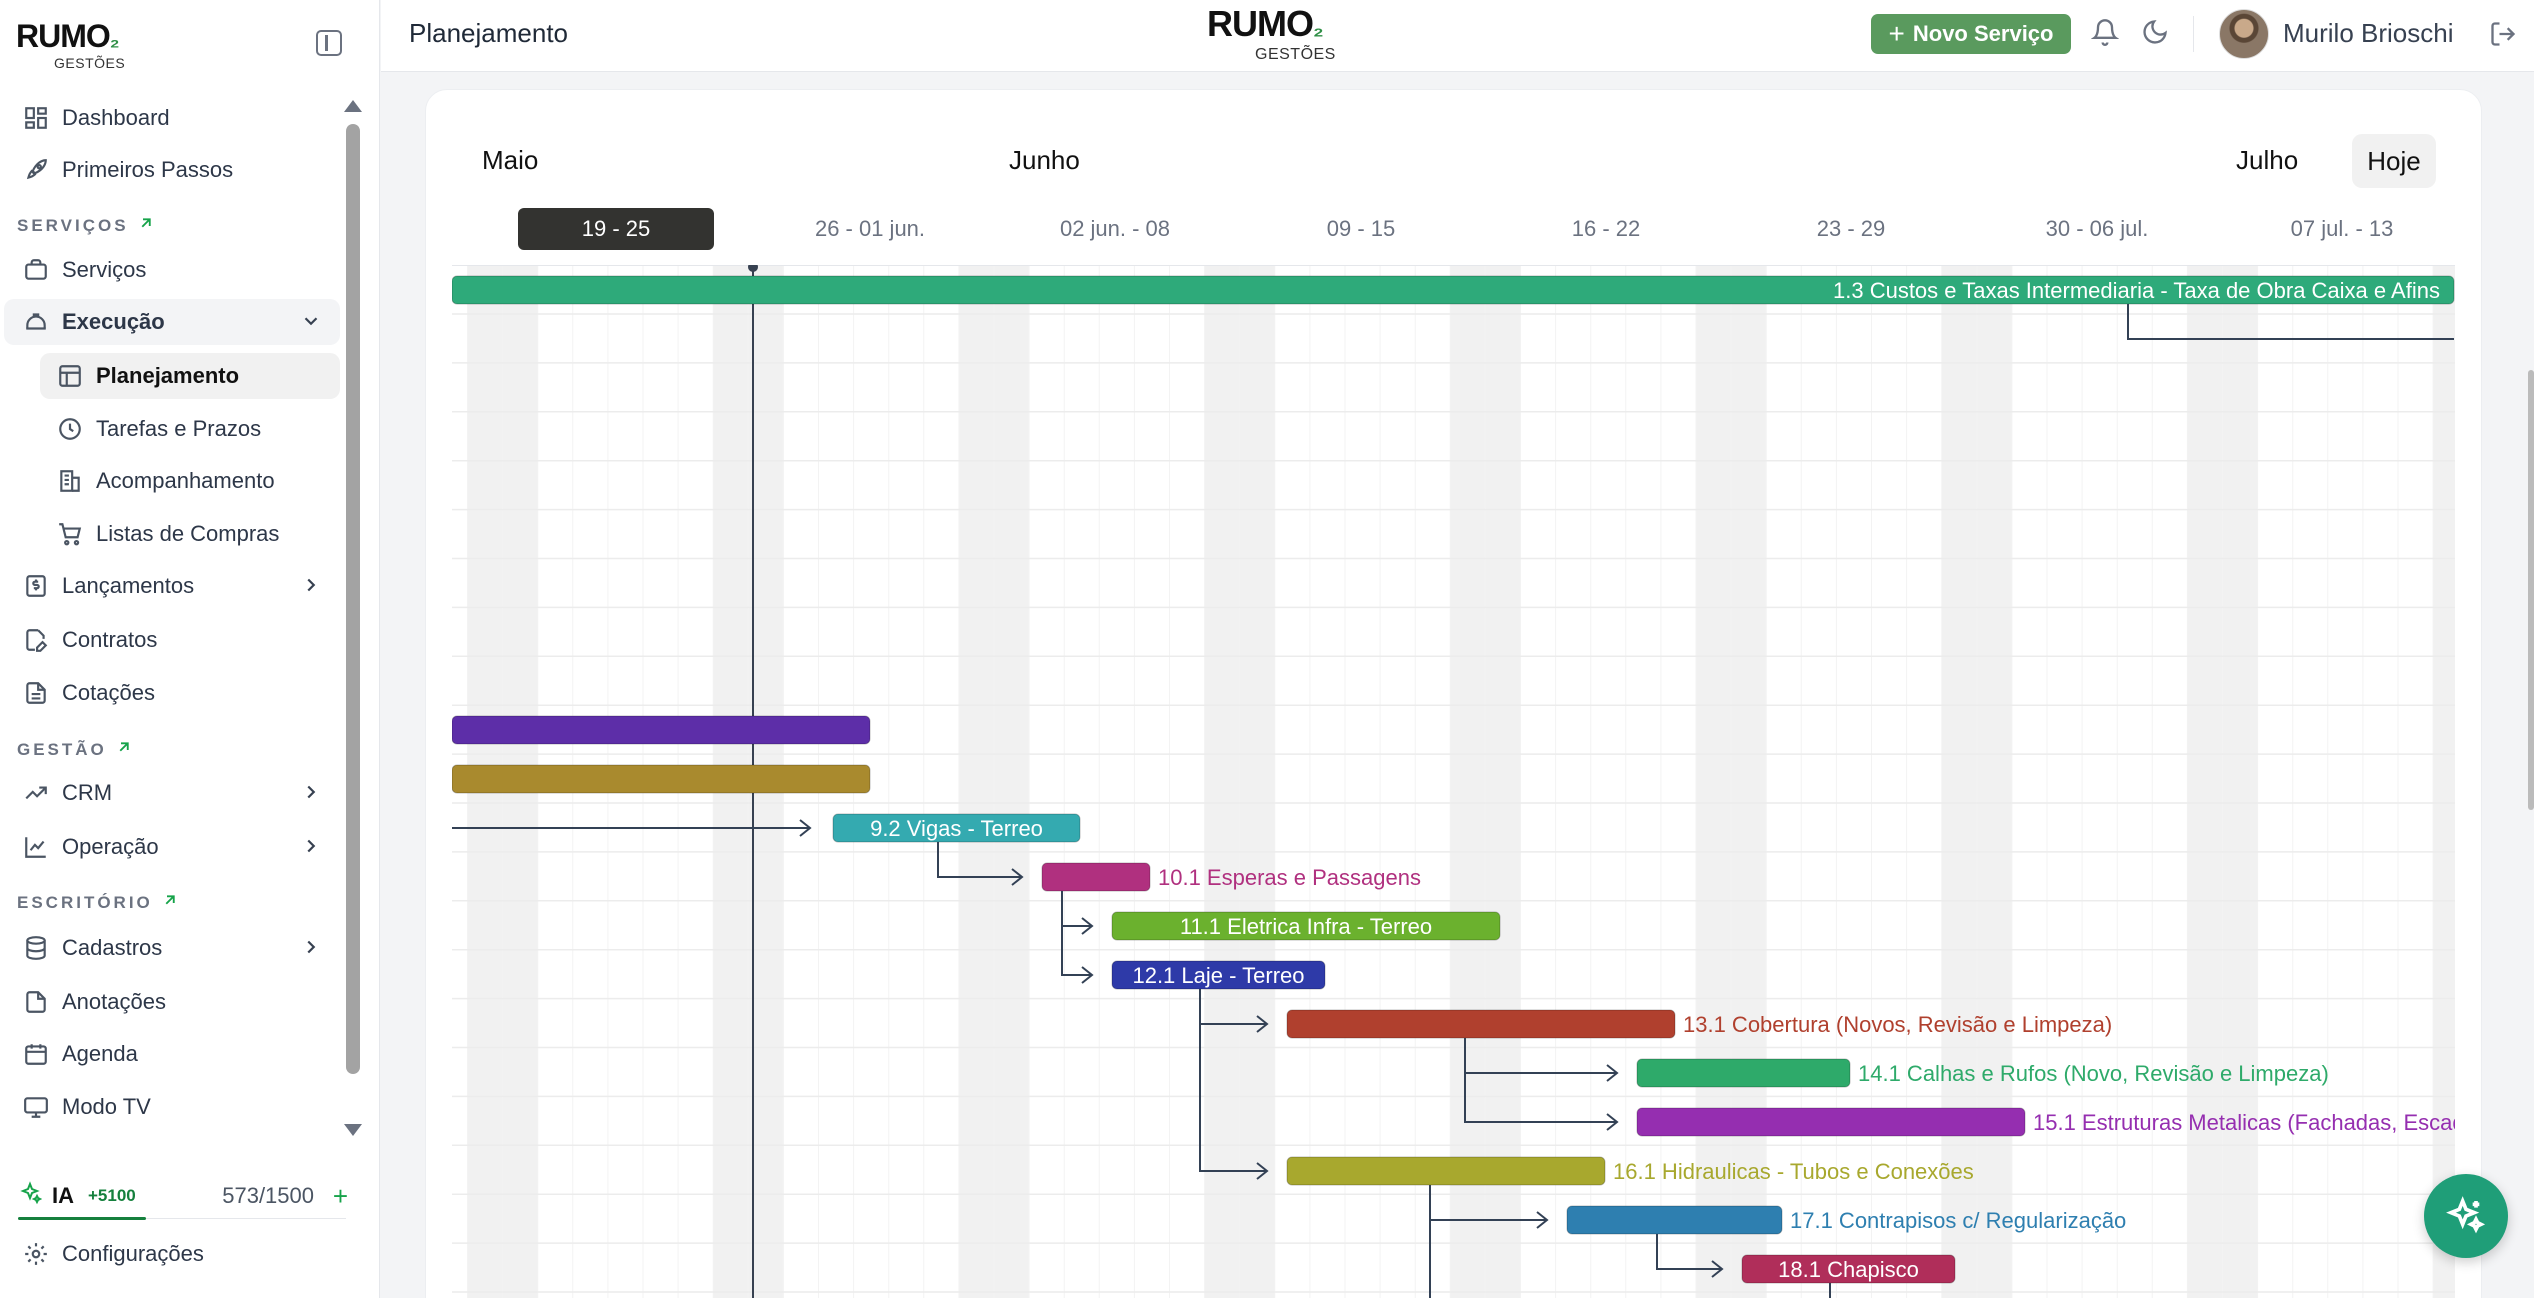 The width and height of the screenshot is (2534, 1298). What do you see at coordinates (2156, 33) in the screenshot?
I see `moon-icon` at bounding box center [2156, 33].